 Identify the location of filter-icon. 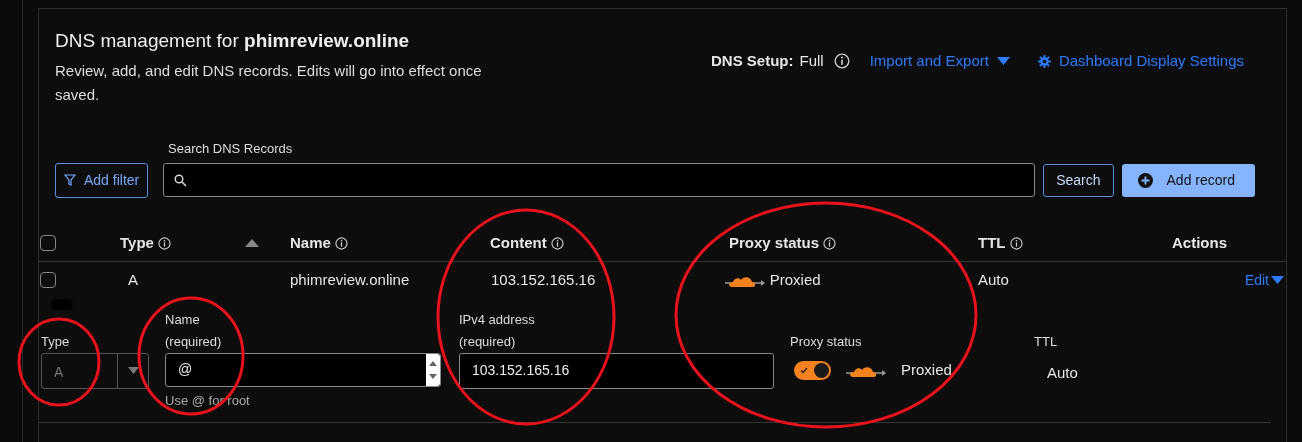
(70, 180).